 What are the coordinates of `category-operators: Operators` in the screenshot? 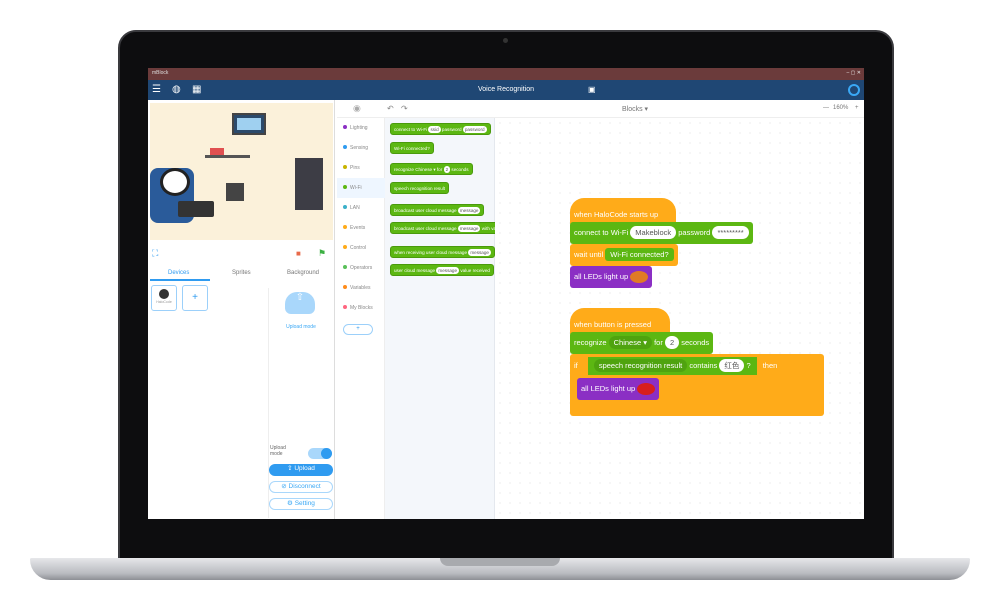 It's located at (361, 268).